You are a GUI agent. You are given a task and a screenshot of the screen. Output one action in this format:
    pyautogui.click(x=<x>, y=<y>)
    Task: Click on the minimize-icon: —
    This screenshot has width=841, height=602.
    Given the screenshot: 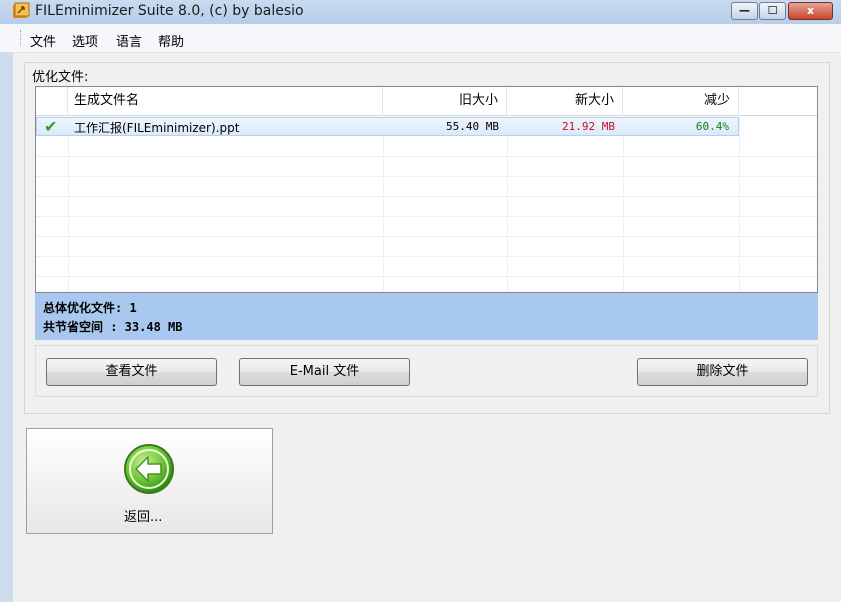 What is the action you would take?
    pyautogui.click(x=744, y=10)
    